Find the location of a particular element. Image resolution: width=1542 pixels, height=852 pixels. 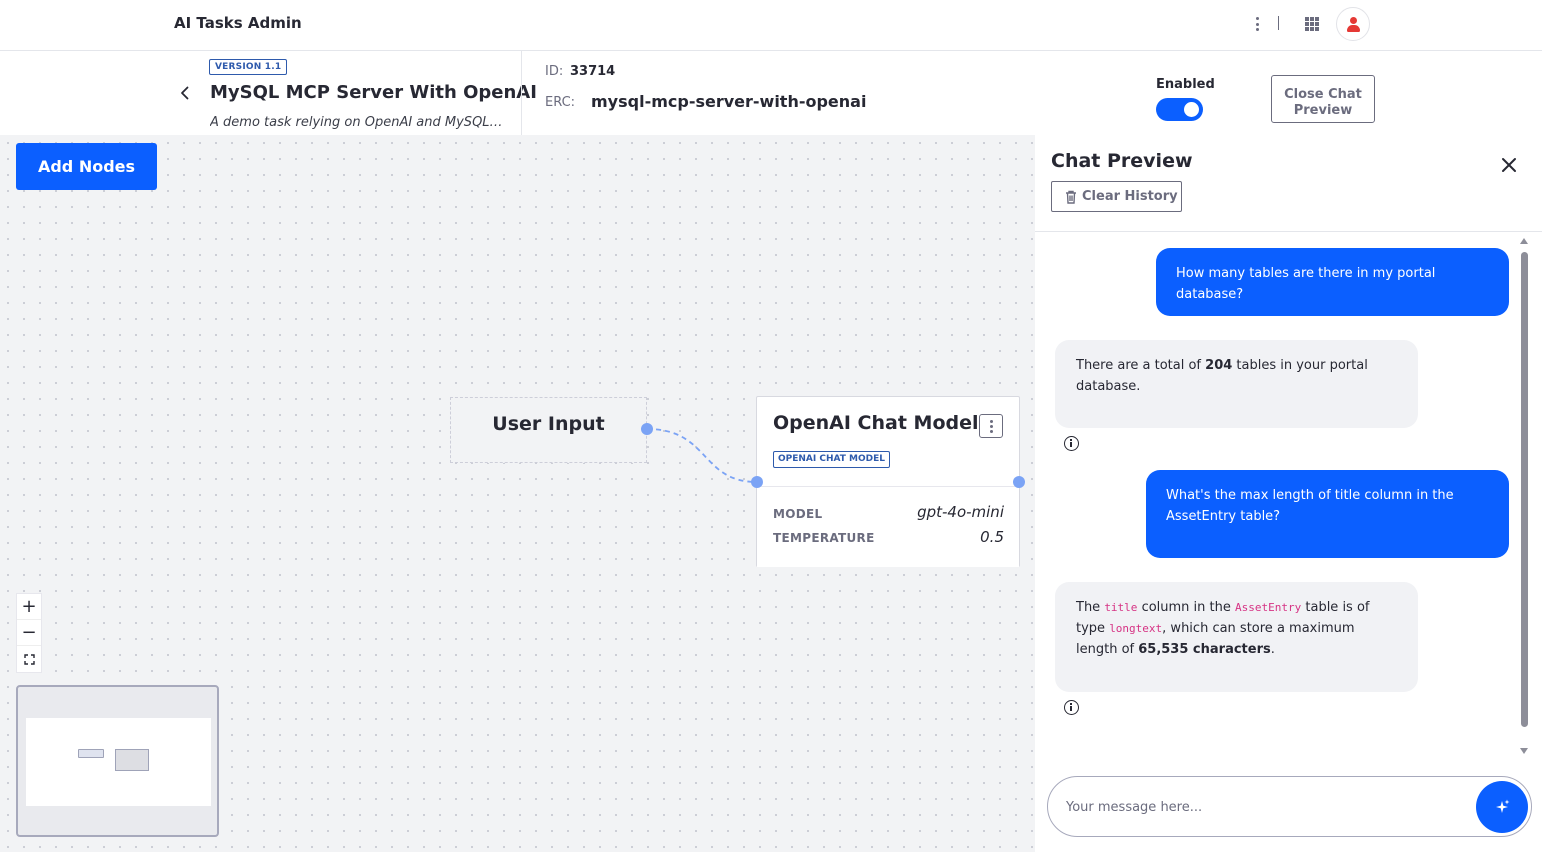

prop-label-model: MODEL is located at coordinates (798, 514).